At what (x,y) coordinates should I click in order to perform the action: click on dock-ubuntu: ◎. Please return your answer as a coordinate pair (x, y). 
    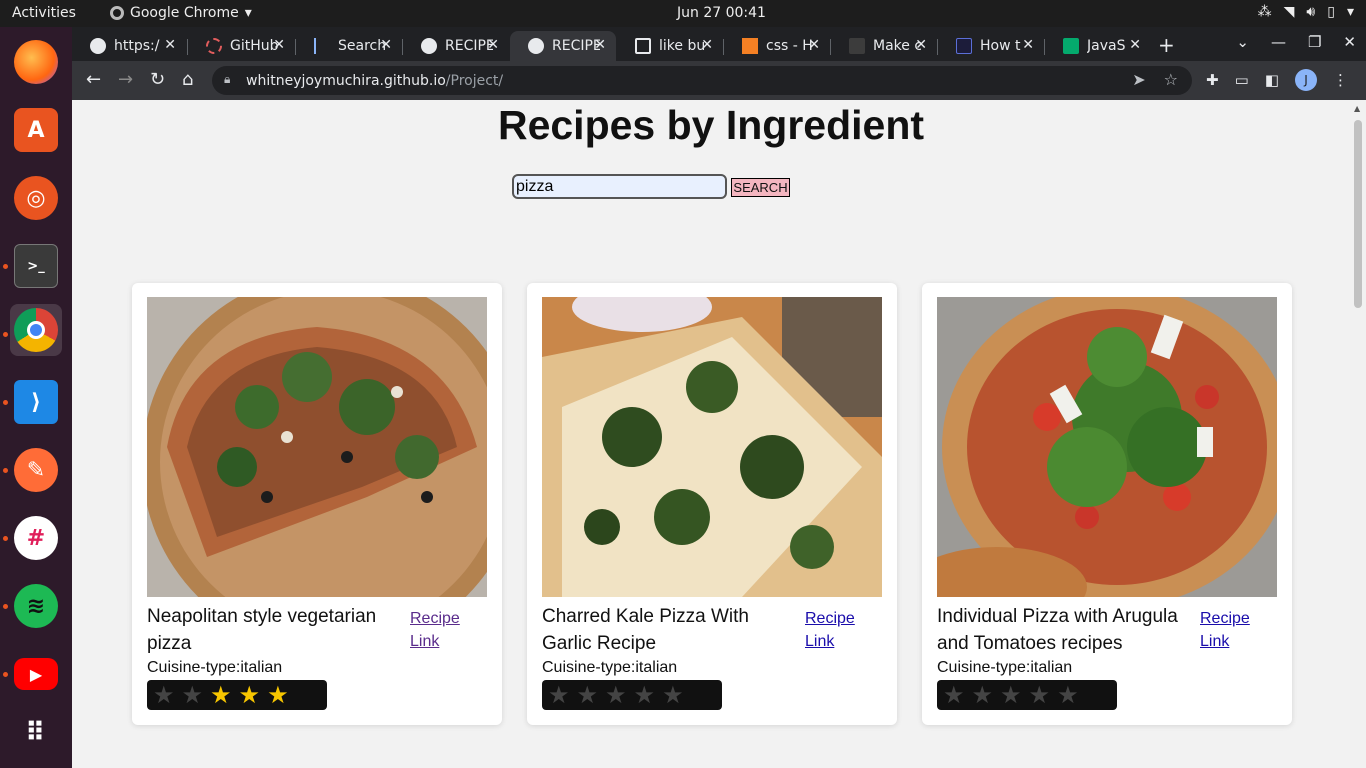
    Looking at the image, I should click on (36, 198).